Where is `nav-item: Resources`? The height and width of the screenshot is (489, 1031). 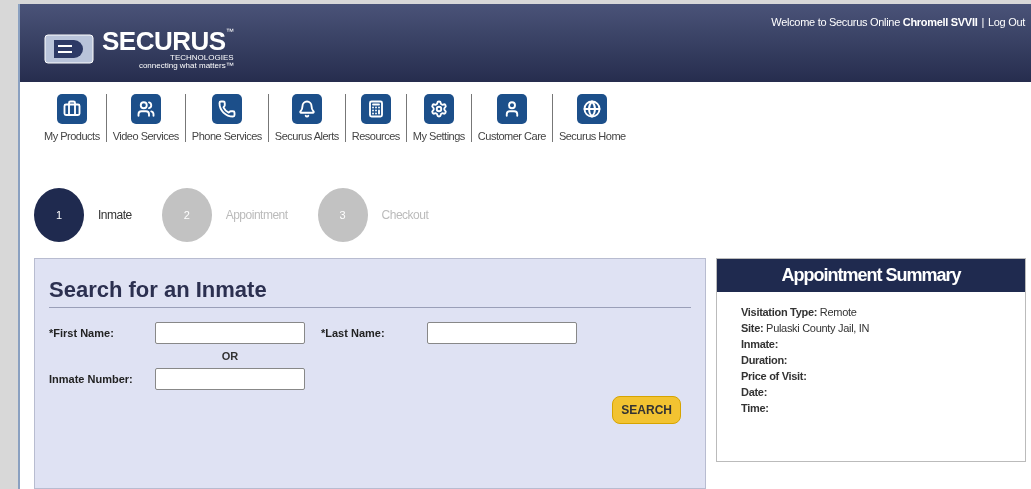 nav-item: Resources is located at coordinates (376, 118).